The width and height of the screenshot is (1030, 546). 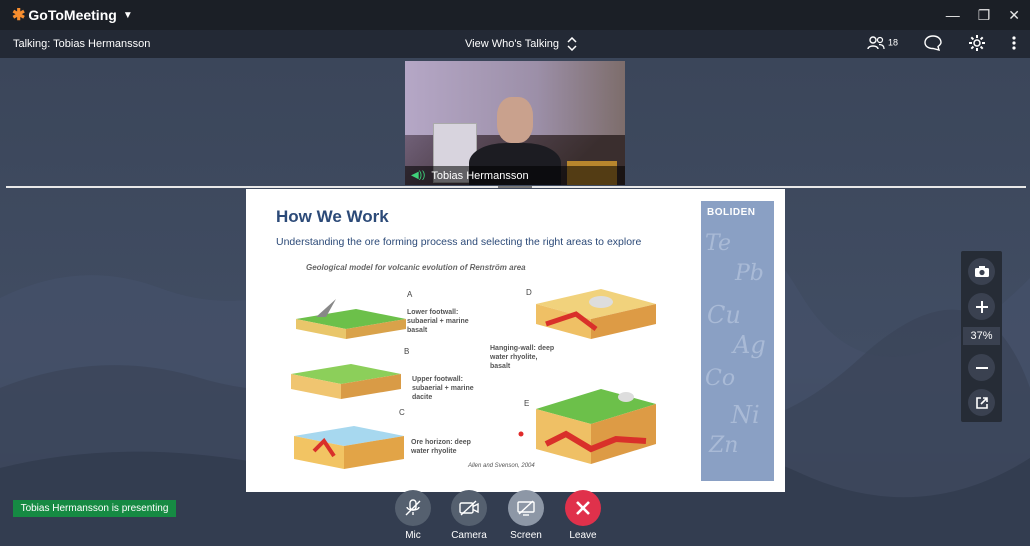 What do you see at coordinates (724, 445) in the screenshot?
I see `element-zn: Zn` at bounding box center [724, 445].